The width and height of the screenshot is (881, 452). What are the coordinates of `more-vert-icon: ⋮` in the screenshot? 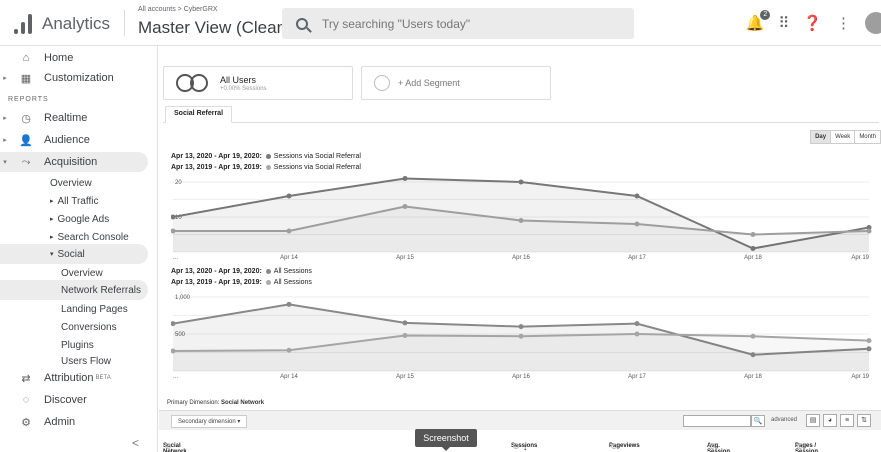 It's located at (843, 23).